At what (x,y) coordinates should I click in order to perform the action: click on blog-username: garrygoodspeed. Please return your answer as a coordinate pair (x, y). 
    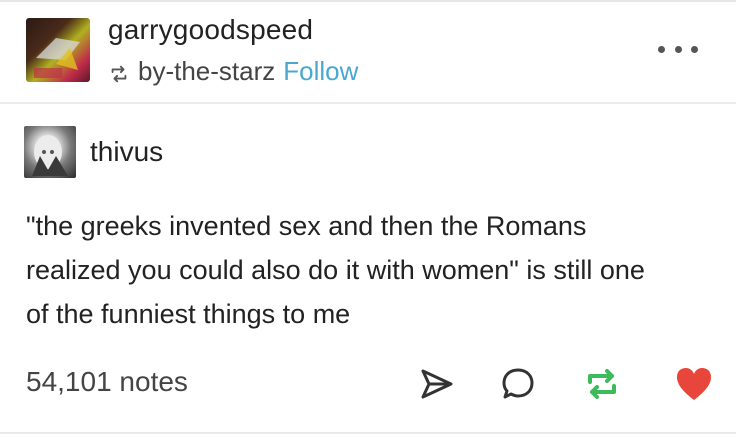
    Looking at the image, I should click on (210, 30).